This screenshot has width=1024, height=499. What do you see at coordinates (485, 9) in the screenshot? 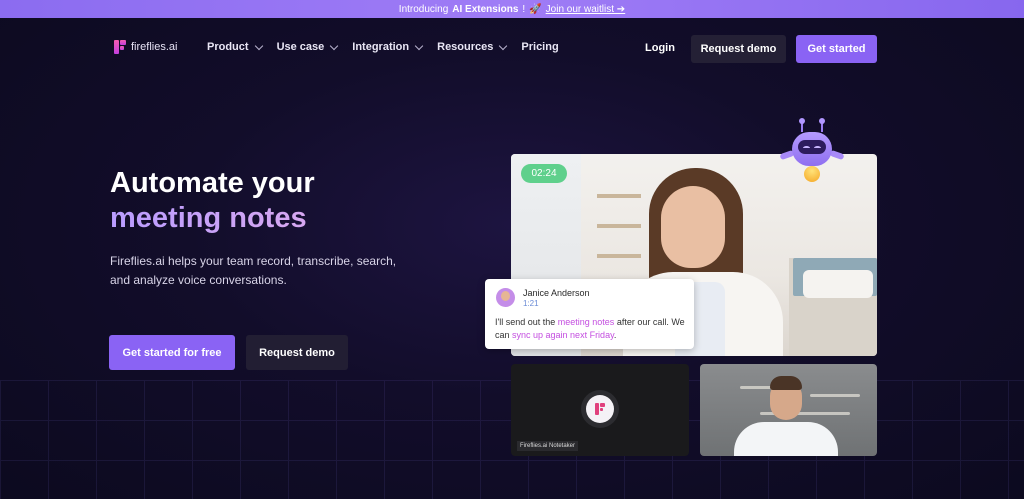
I see `banner-highlight: AI Extensions` at bounding box center [485, 9].